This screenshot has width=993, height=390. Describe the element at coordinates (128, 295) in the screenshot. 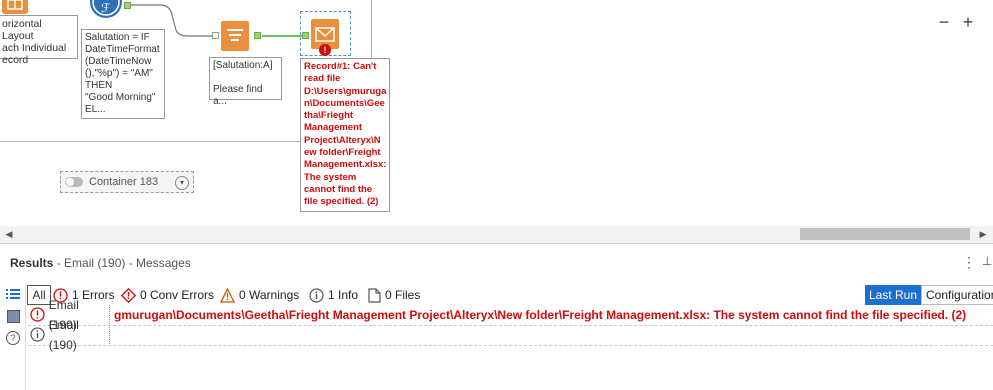

I see `conv-error-diamond-icon` at that location.